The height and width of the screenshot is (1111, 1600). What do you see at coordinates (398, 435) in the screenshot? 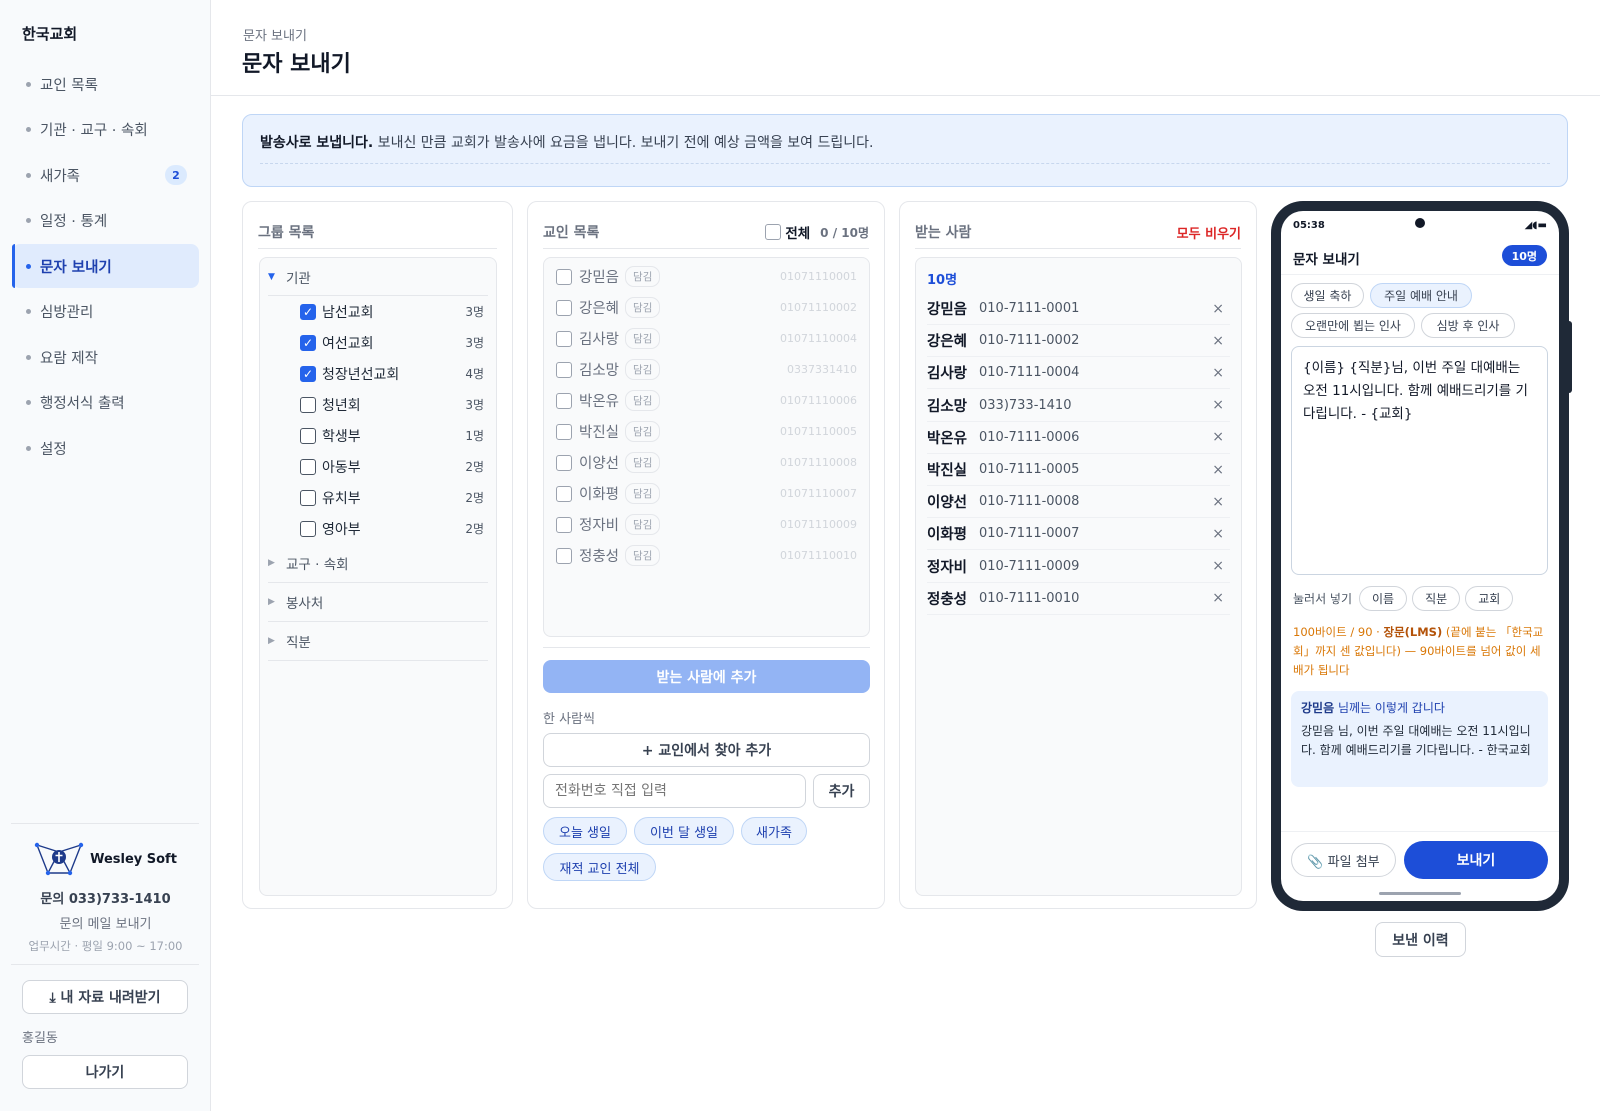
I see `group-row: 학생부 1명` at bounding box center [398, 435].